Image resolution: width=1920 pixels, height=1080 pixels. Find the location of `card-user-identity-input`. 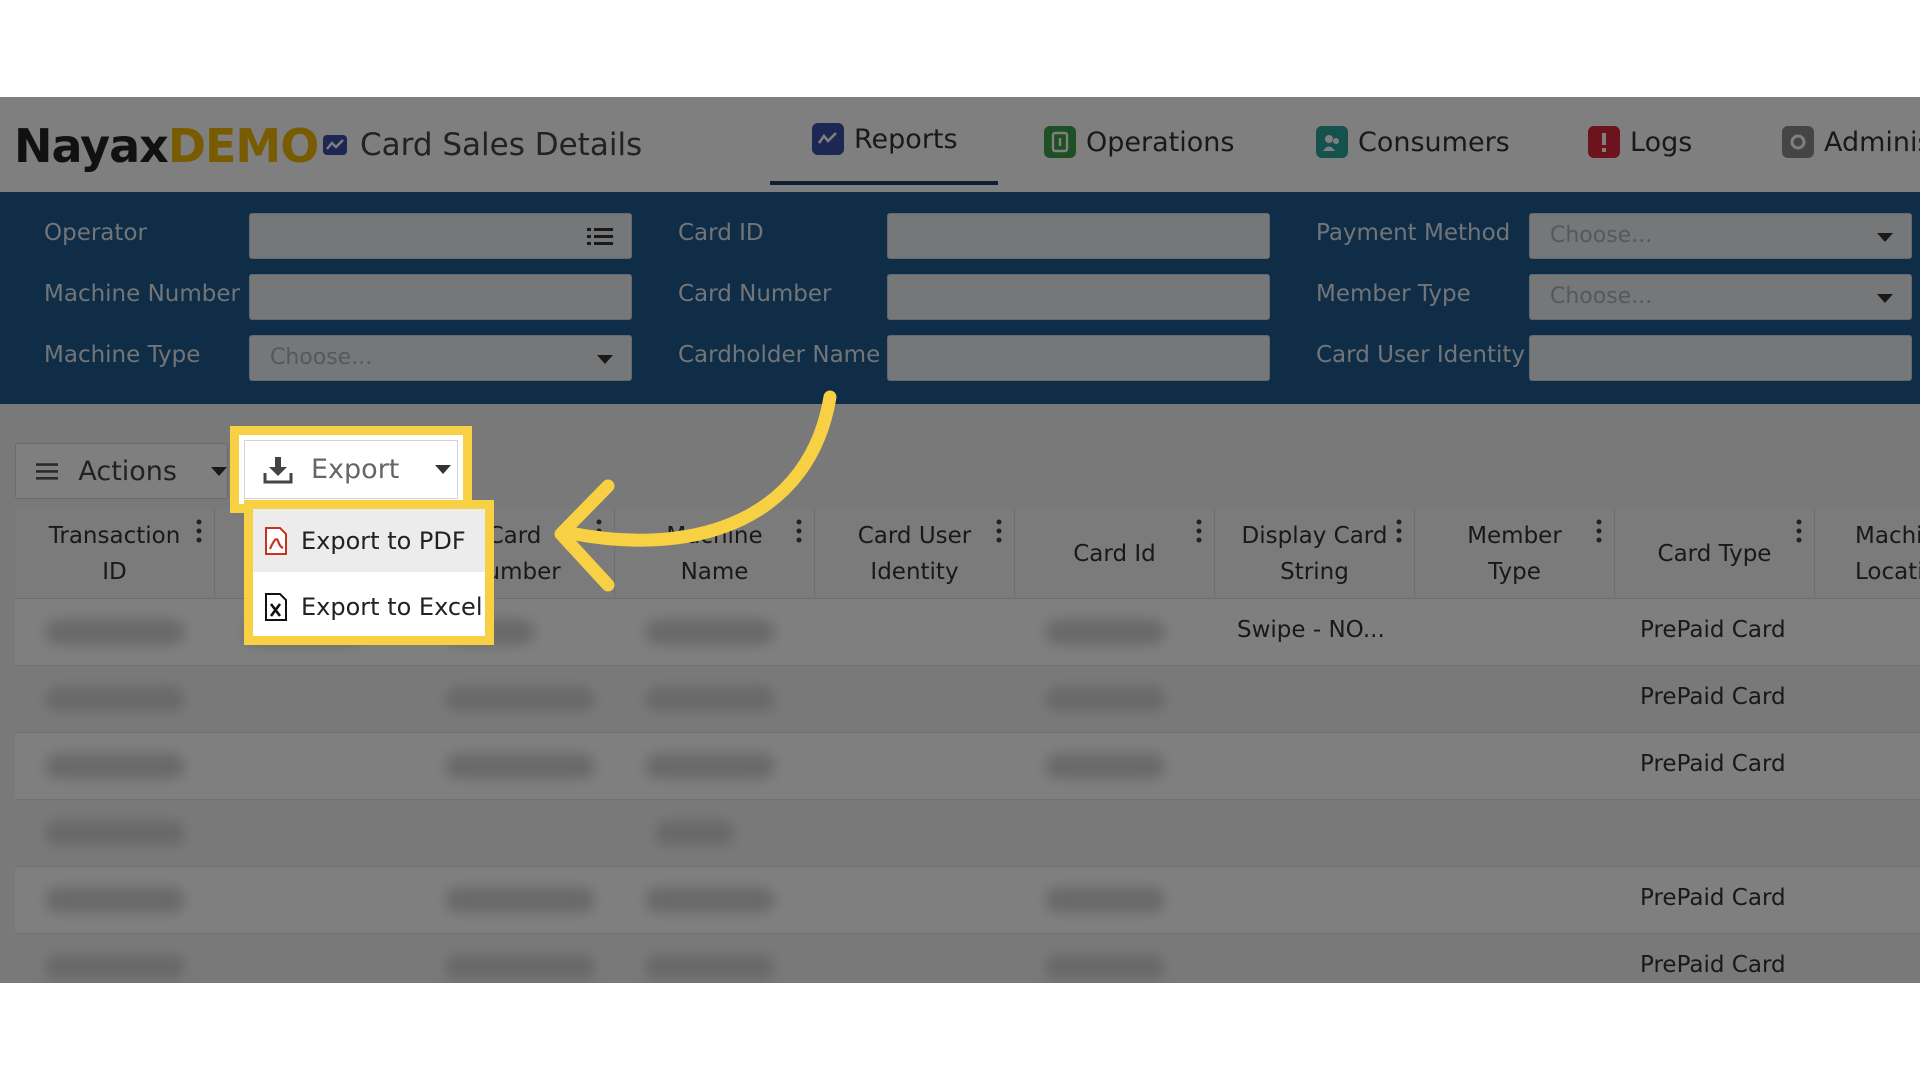

card-user-identity-input is located at coordinates (1720, 358).